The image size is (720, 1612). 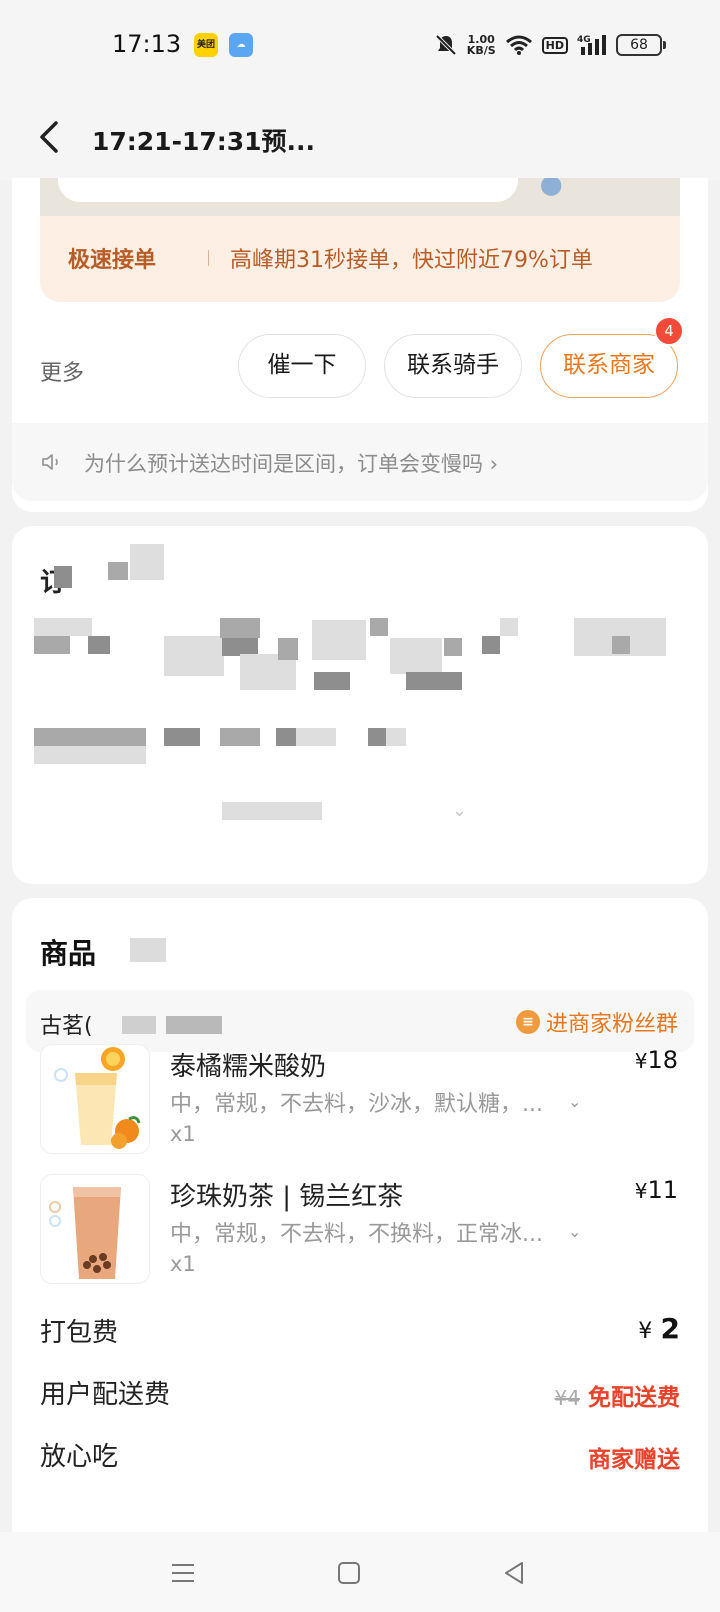 What do you see at coordinates (85, 1233) in the screenshot?
I see `pearl-milk-tea-image` at bounding box center [85, 1233].